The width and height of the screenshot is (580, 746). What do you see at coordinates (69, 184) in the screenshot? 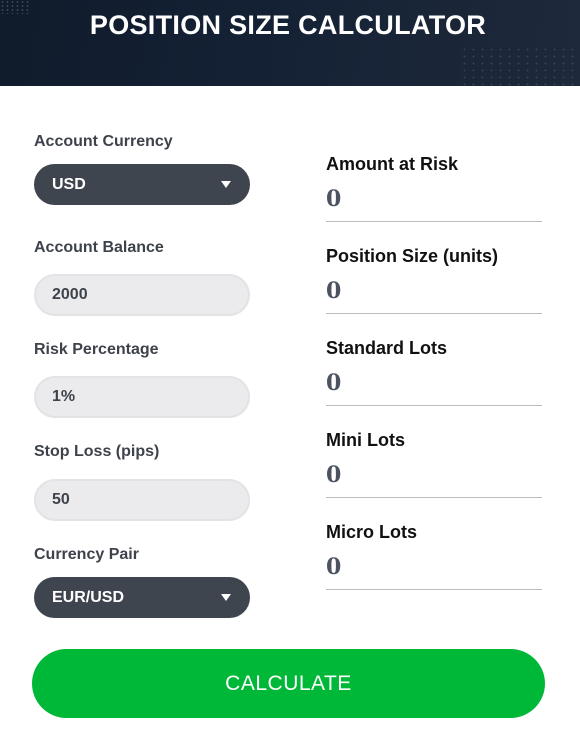
I see `account-currency-value: USD` at bounding box center [69, 184].